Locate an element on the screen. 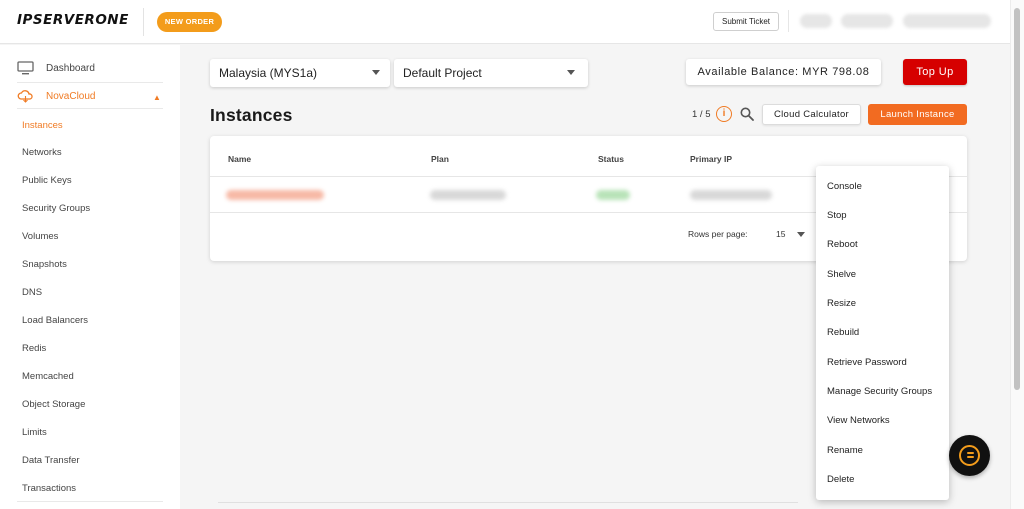 Image resolution: width=1024 pixels, height=509 pixels. sidebar-item-redis: Redis is located at coordinates (34, 348).